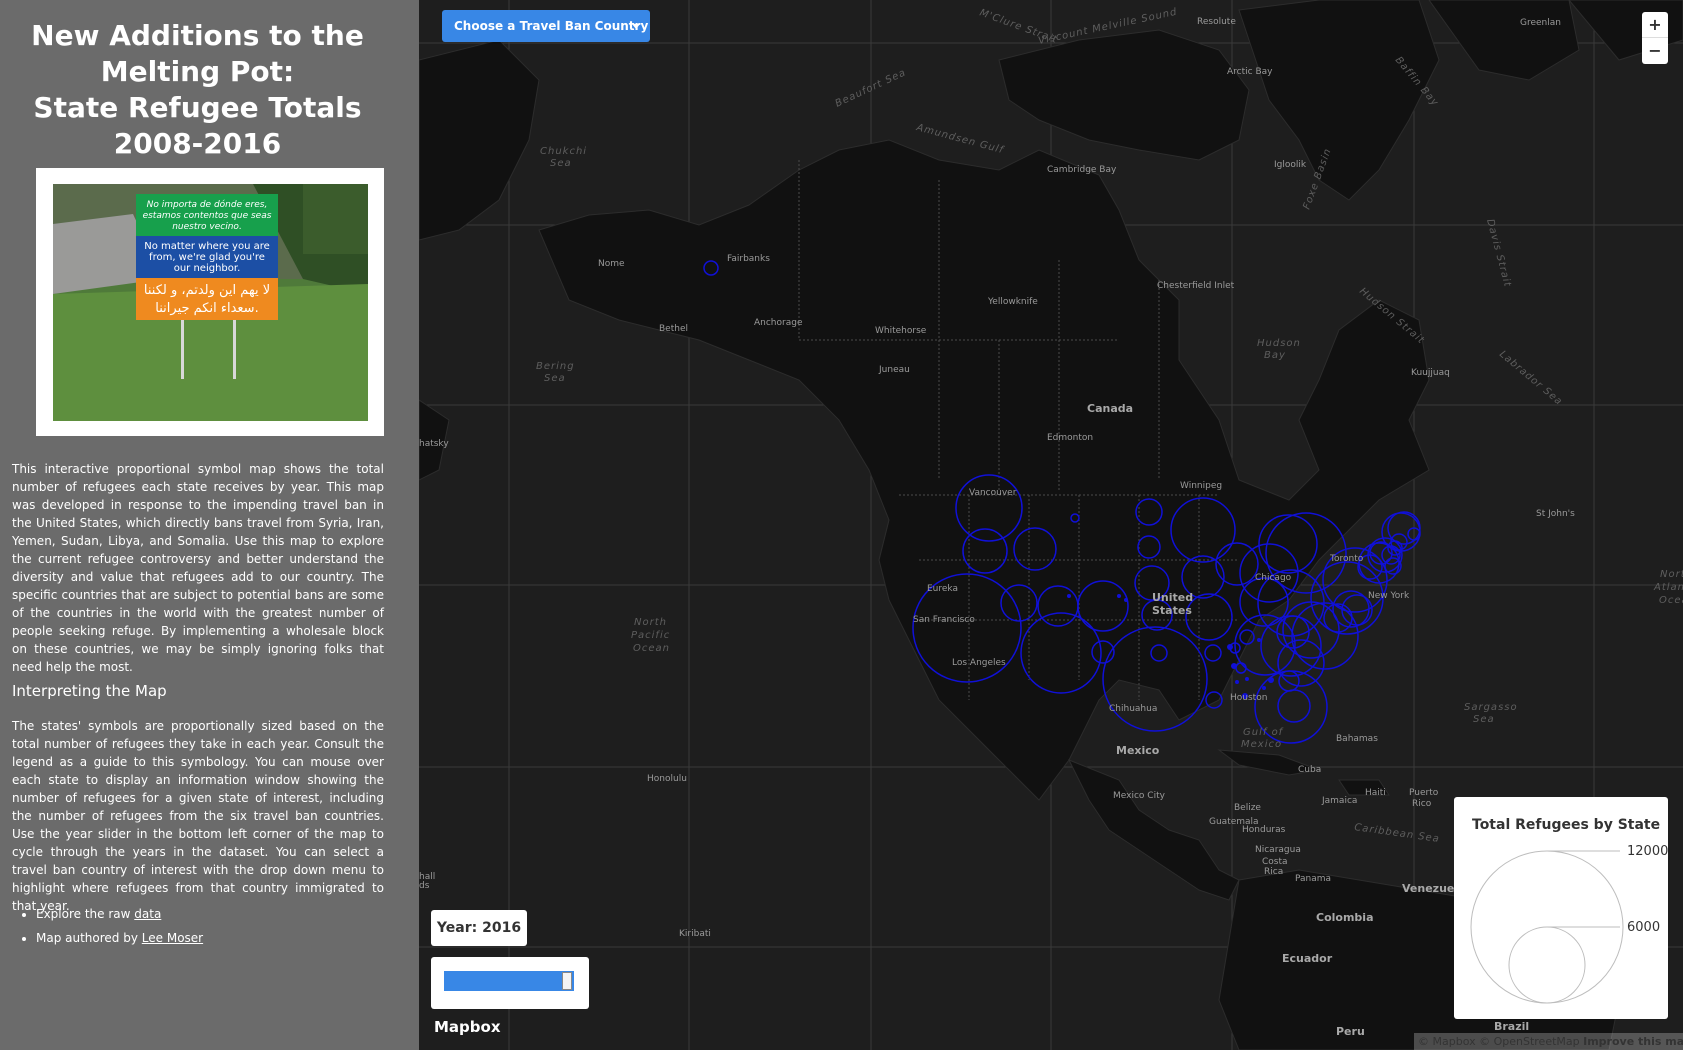  I want to click on map-label: Haiti, so click(1375, 793).